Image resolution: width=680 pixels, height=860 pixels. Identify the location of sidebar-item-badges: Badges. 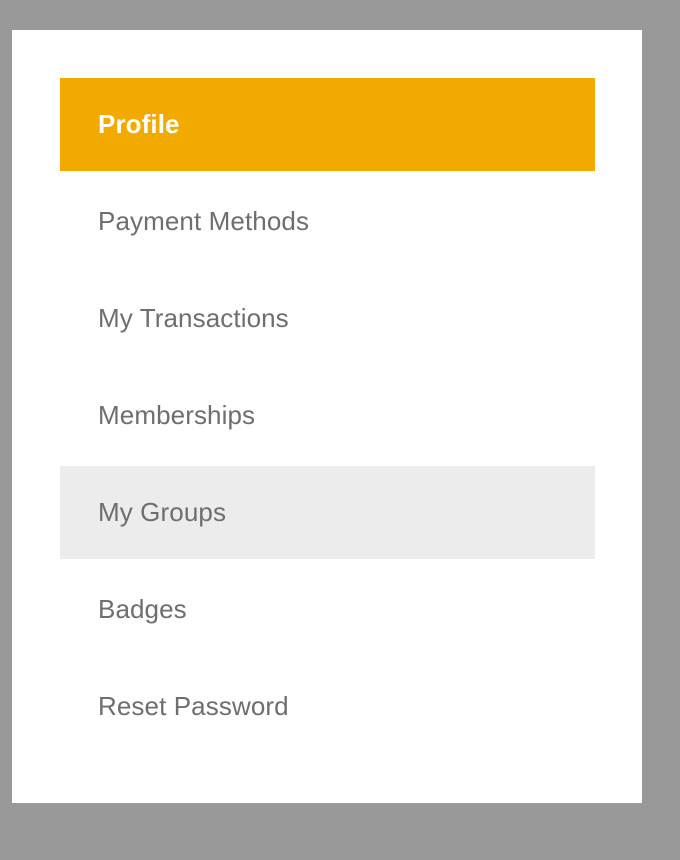
(327, 609).